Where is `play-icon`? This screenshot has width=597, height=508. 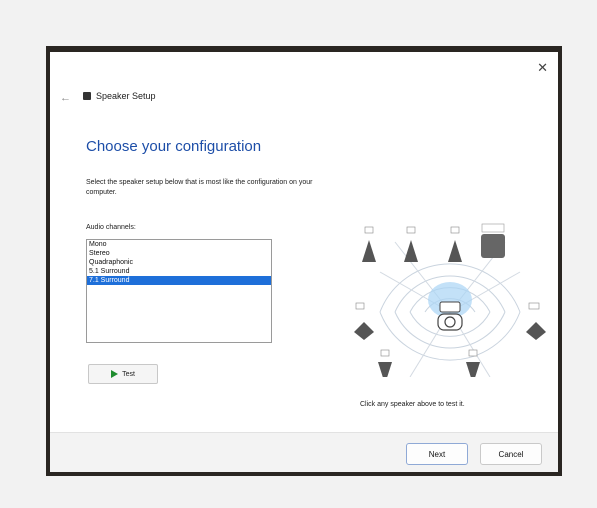
play-icon is located at coordinates (115, 374).